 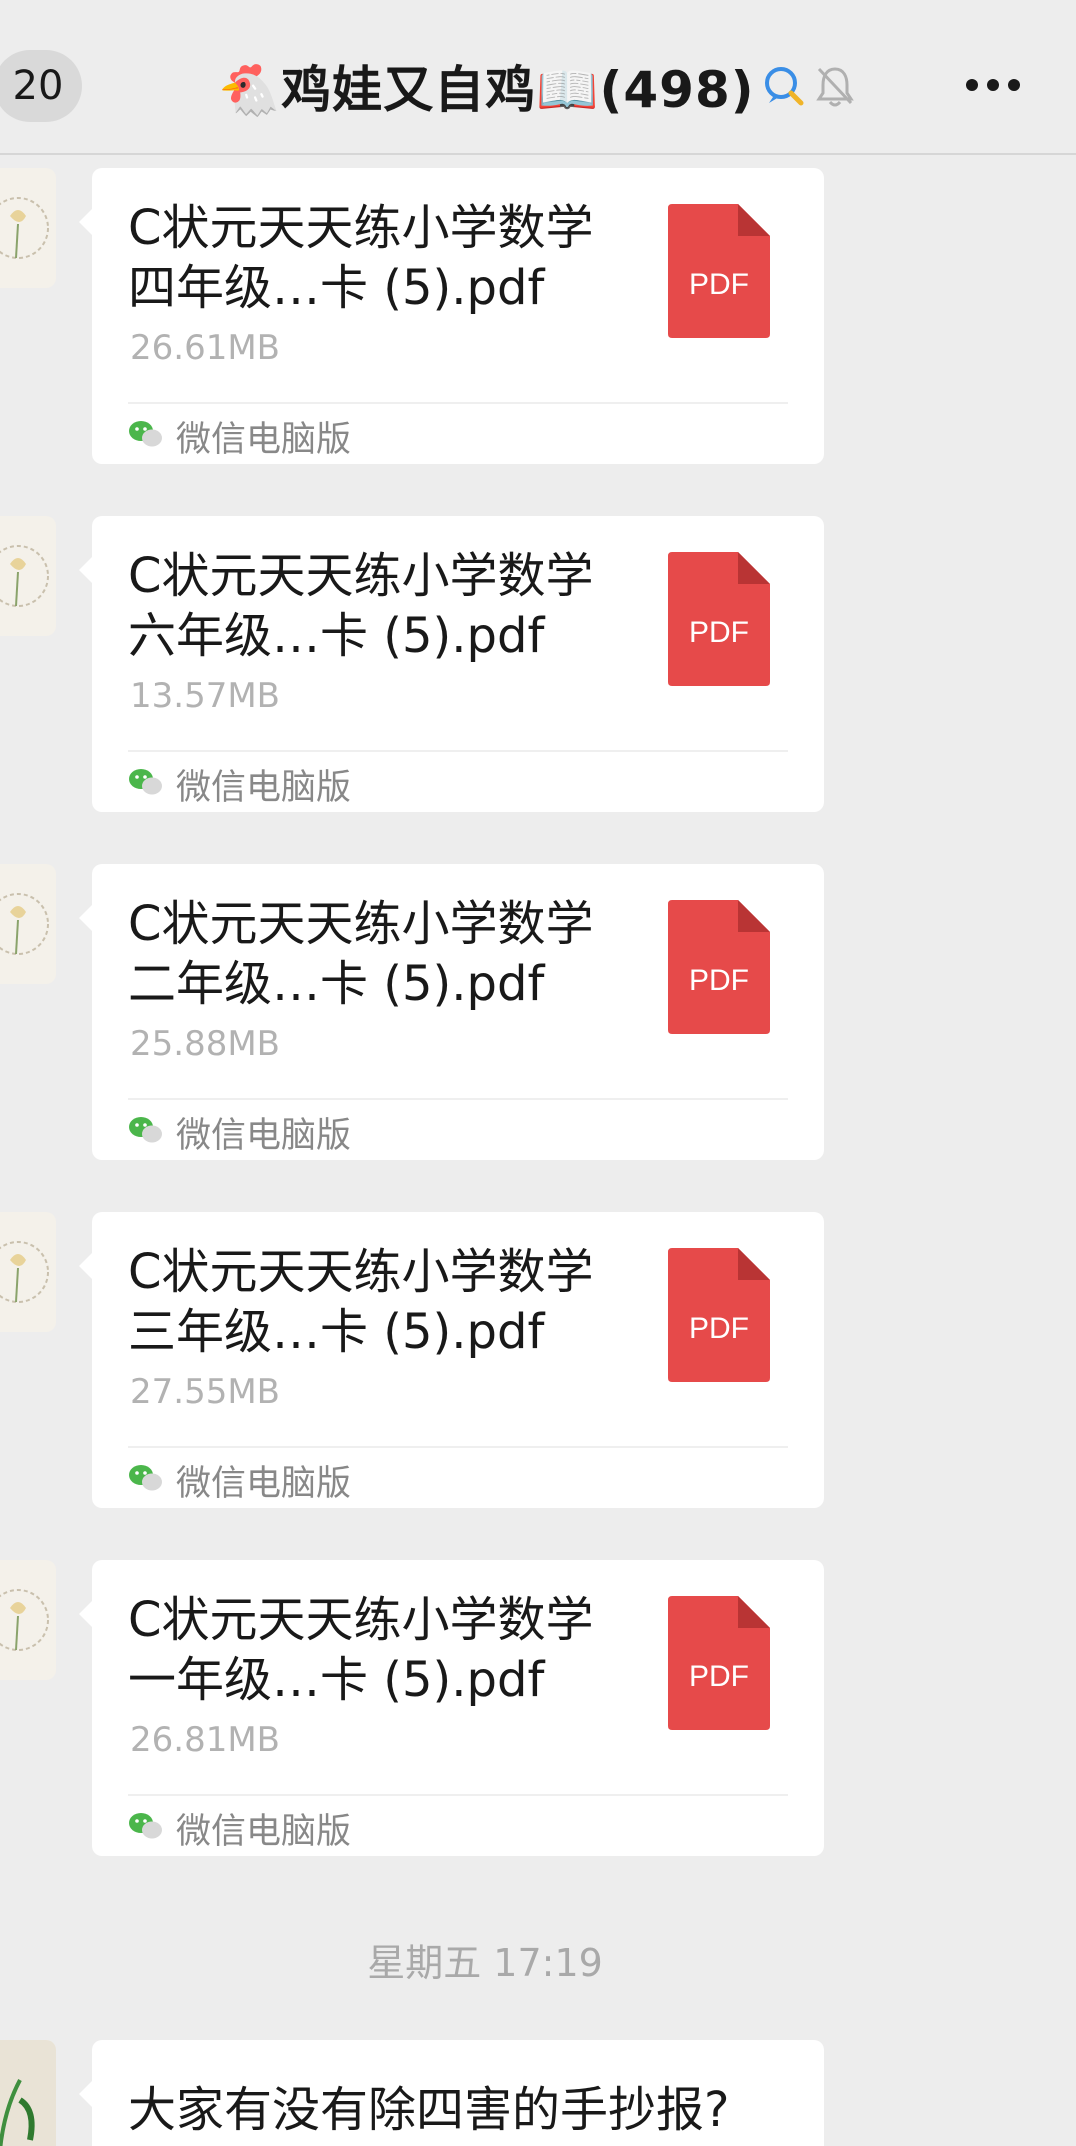 I want to click on message-timestamp: 星期五 17:19, so click(x=485, y=1963).